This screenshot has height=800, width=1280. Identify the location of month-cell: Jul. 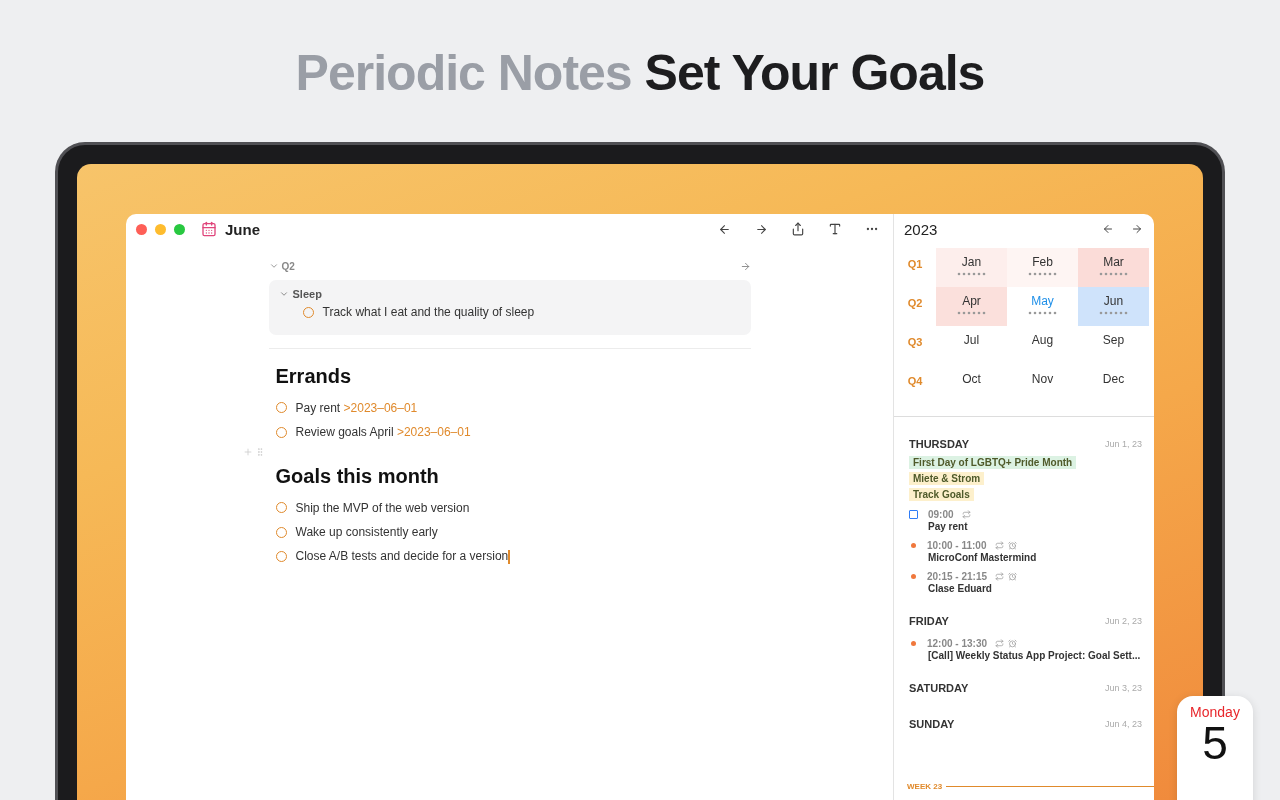
(971, 345).